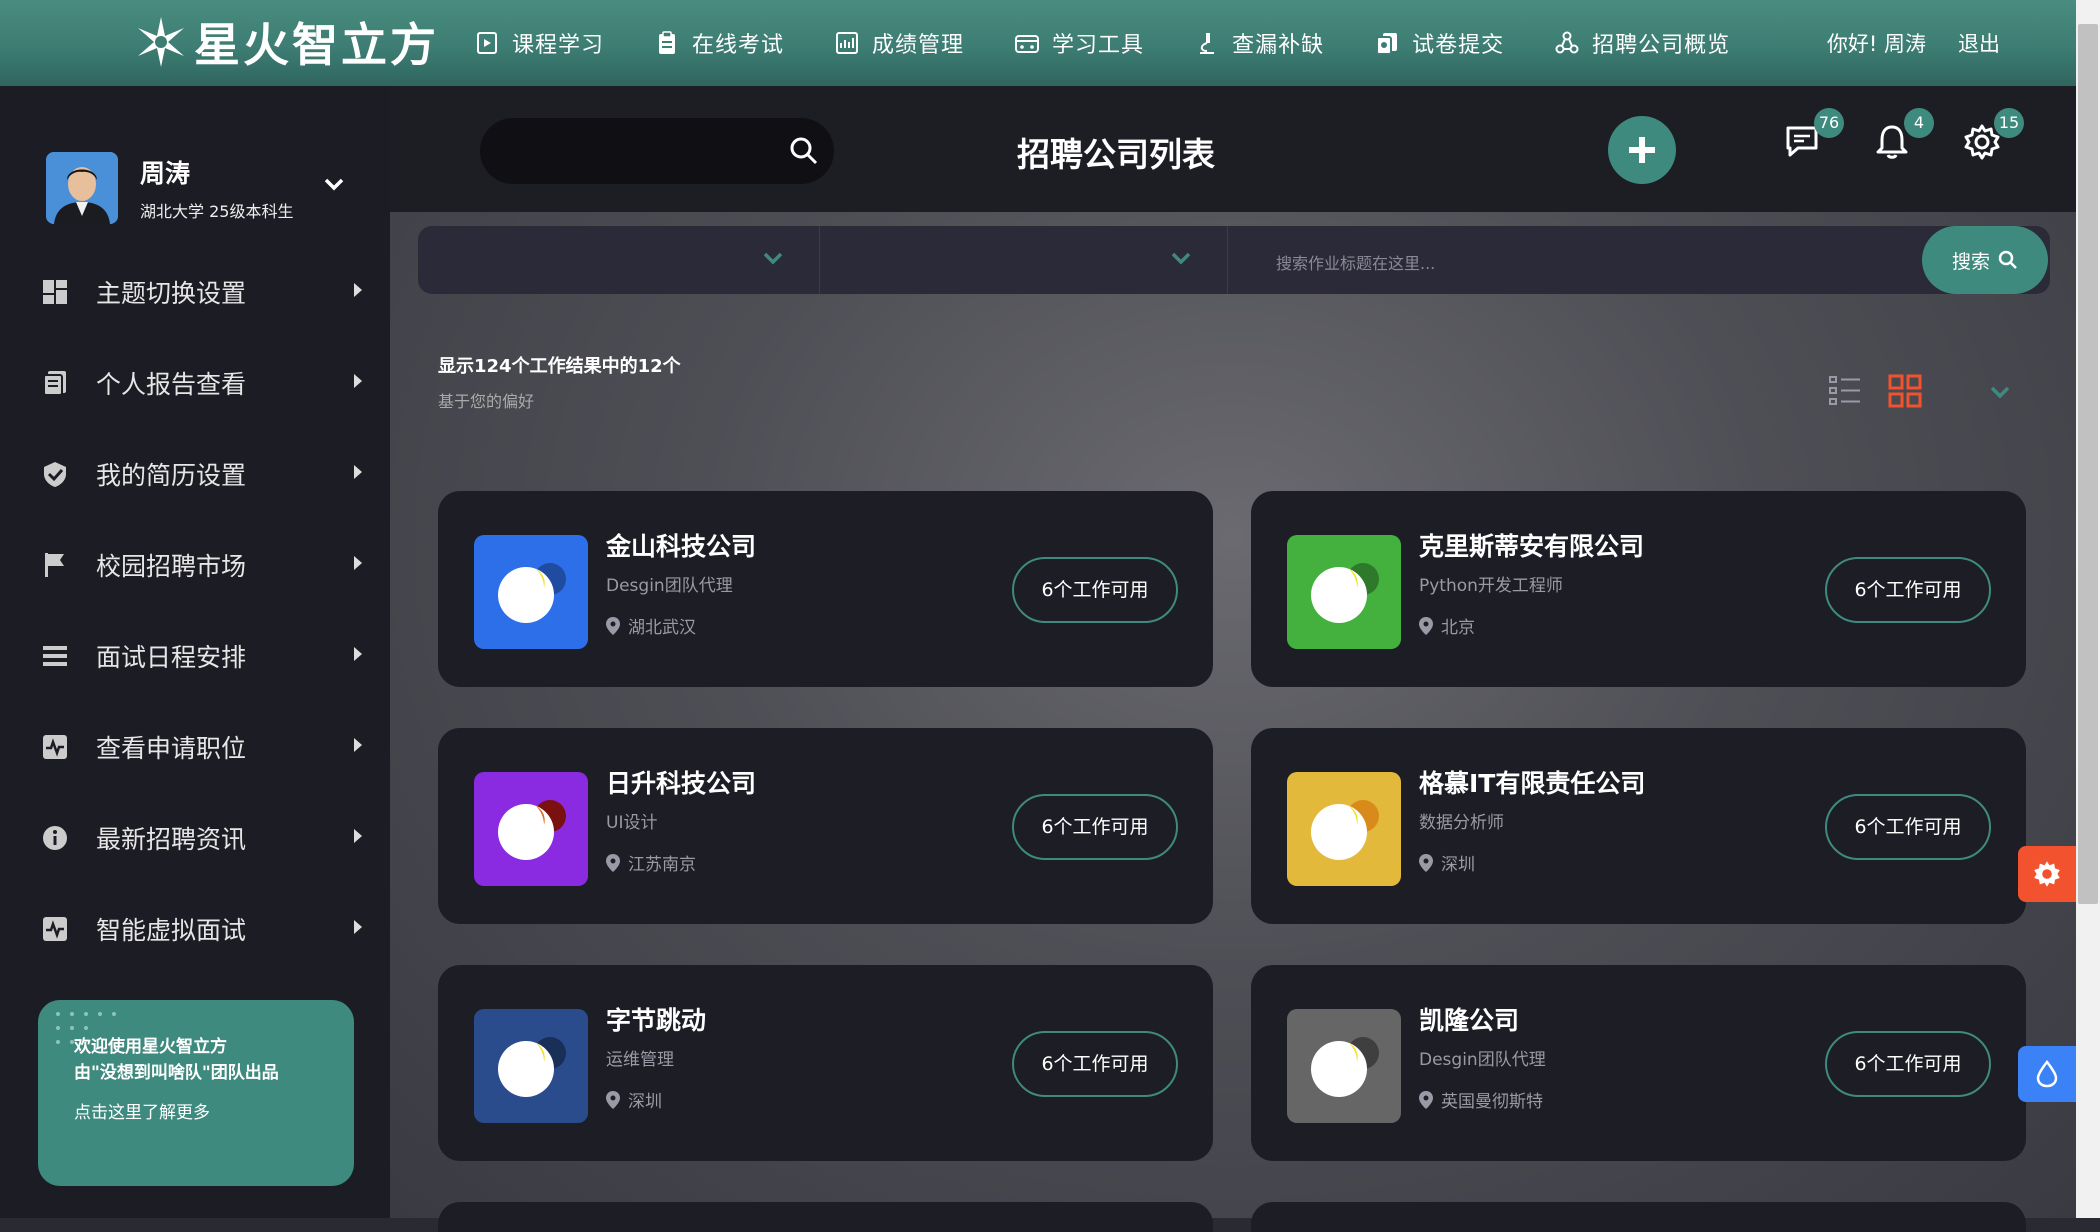 This screenshot has height=1232, width=2100. I want to click on pulse-icon, so click(55, 746).